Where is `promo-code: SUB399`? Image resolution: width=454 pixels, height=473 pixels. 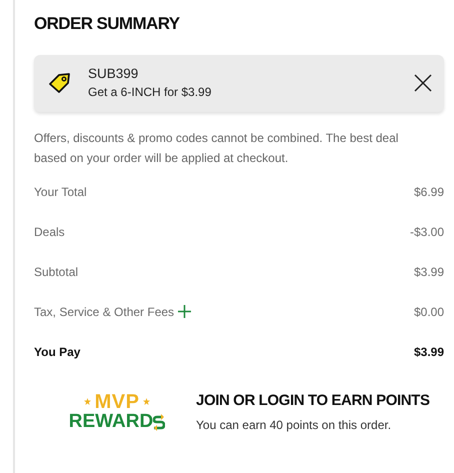 promo-code: SUB399 is located at coordinates (114, 74).